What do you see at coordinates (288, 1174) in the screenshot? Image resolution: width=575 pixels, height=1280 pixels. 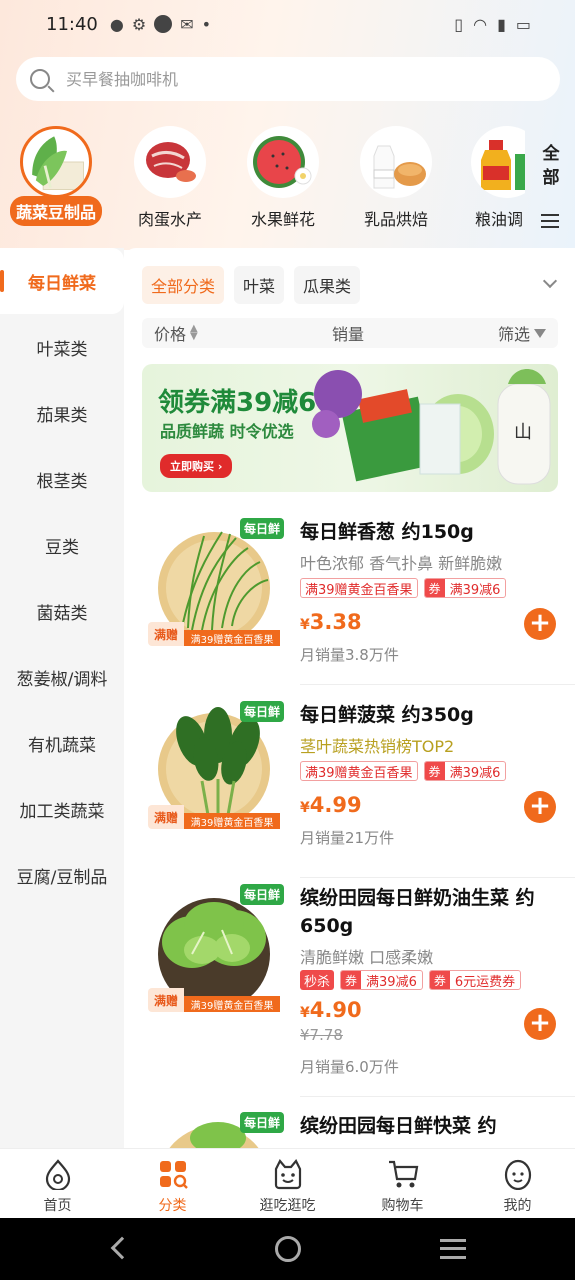 I see `explore-icon` at bounding box center [288, 1174].